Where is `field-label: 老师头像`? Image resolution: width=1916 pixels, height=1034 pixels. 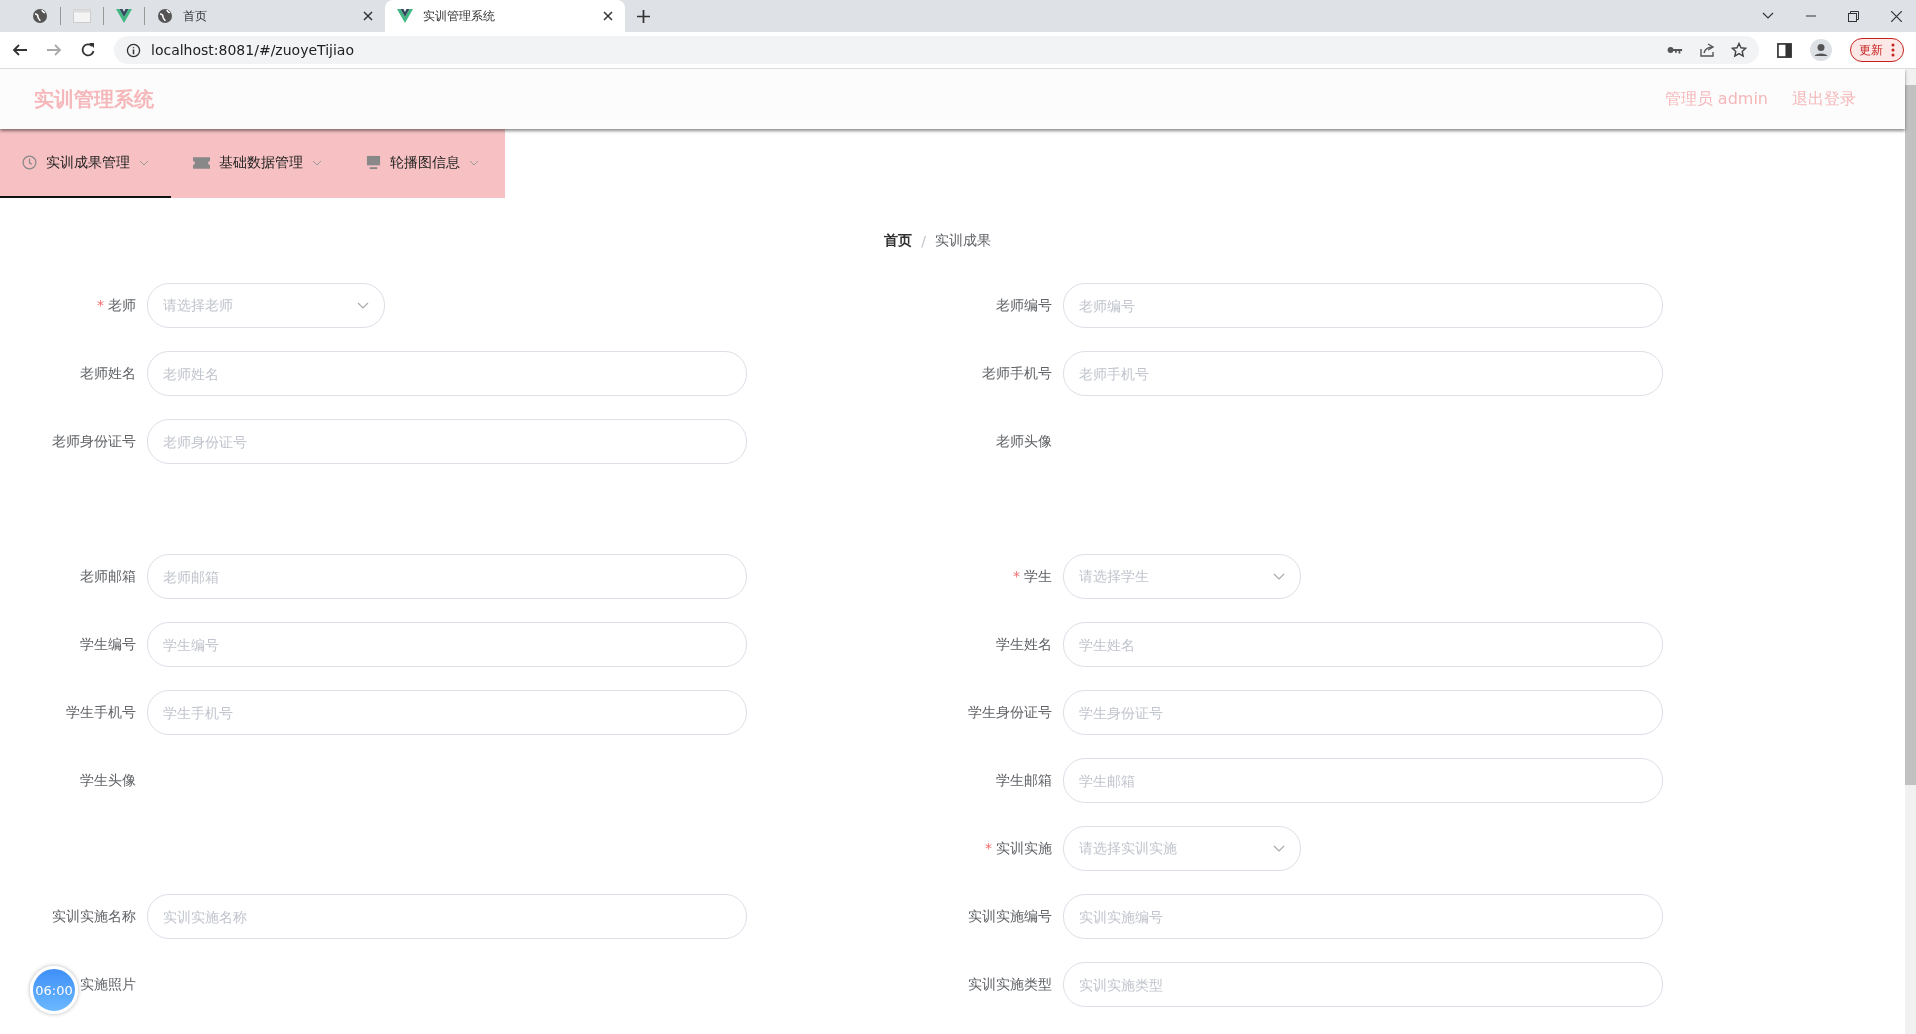
field-label: 老师头像 is located at coordinates (1024, 441).